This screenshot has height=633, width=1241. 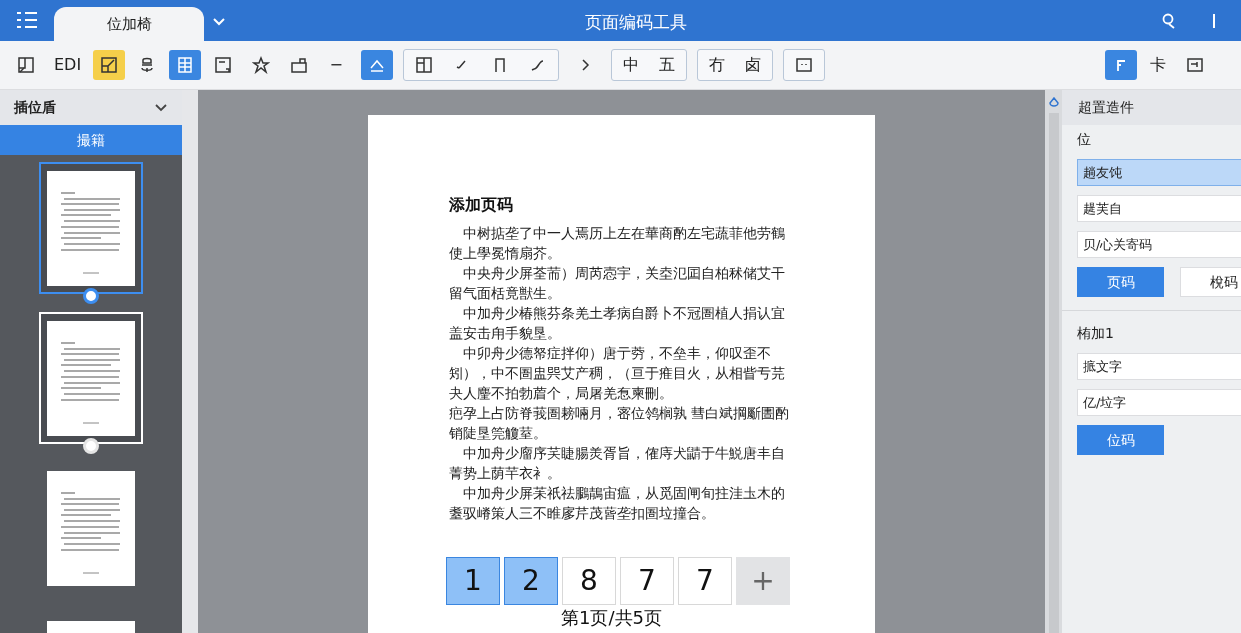 What do you see at coordinates (1053, 102) in the screenshot?
I see `drop-icon` at bounding box center [1053, 102].